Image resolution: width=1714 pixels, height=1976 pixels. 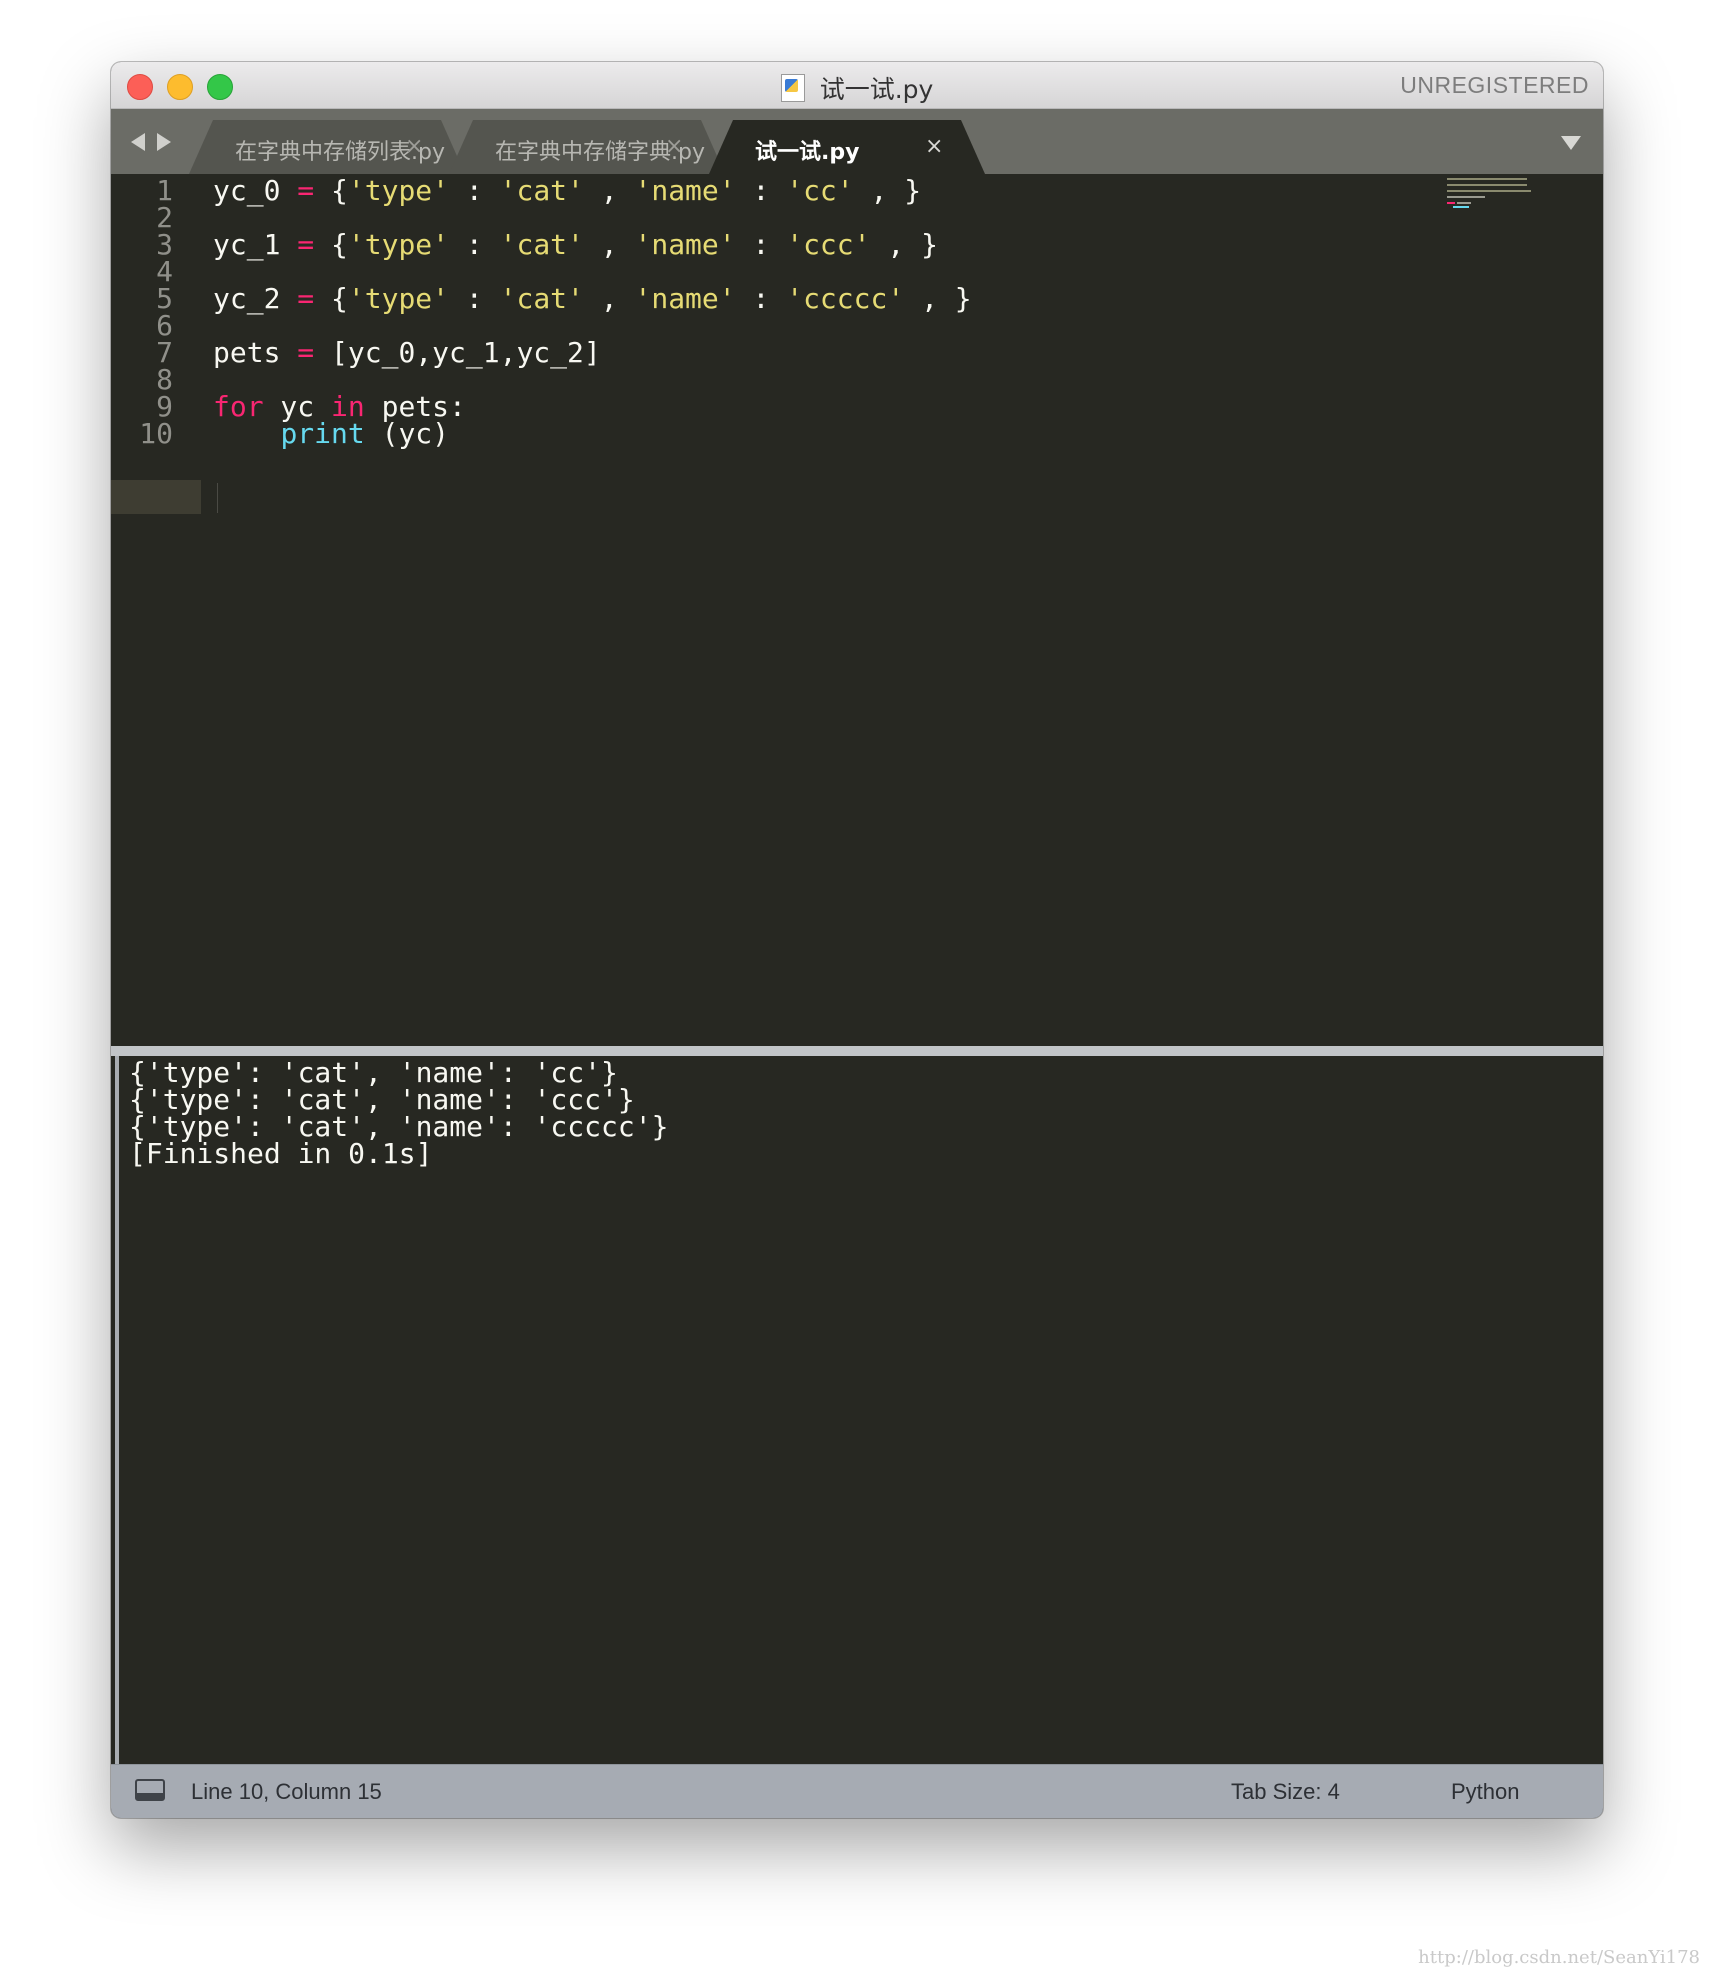 I want to click on window-title: 试一试.py, so click(x=876, y=89).